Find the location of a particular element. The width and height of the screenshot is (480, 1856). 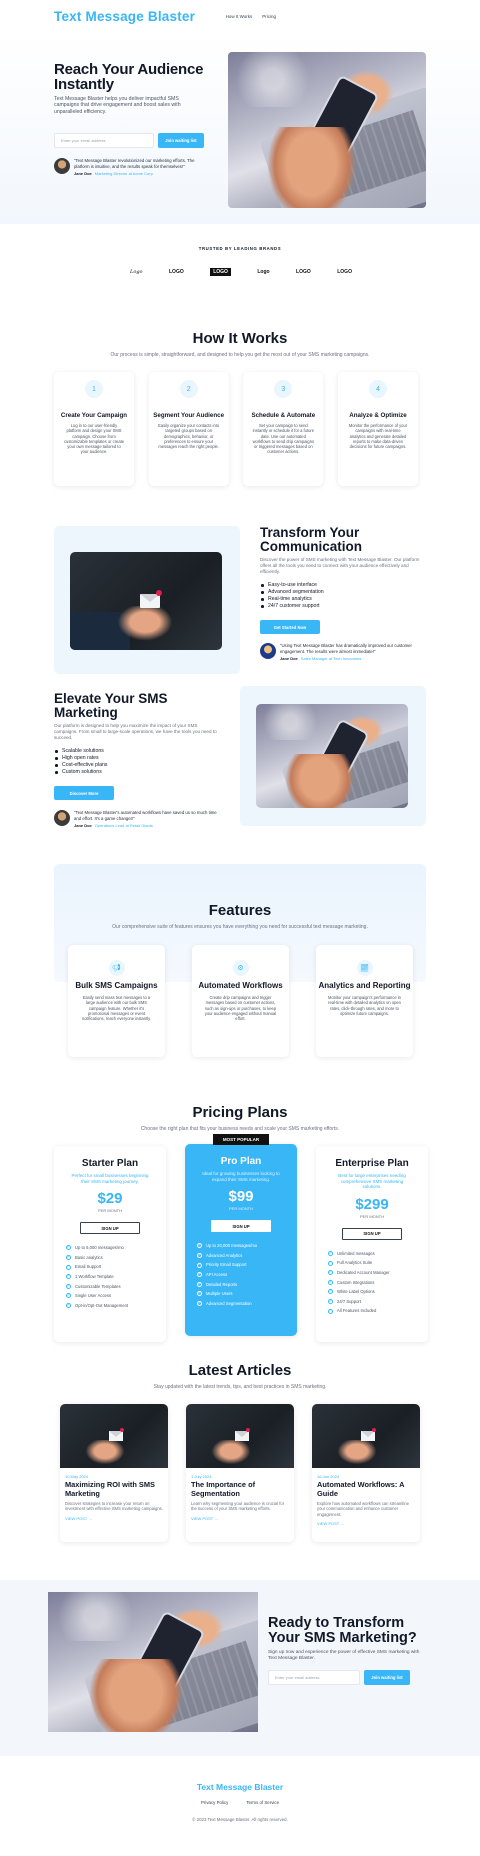

list-item: 24/7 customer support is located at coordinates (340, 606).